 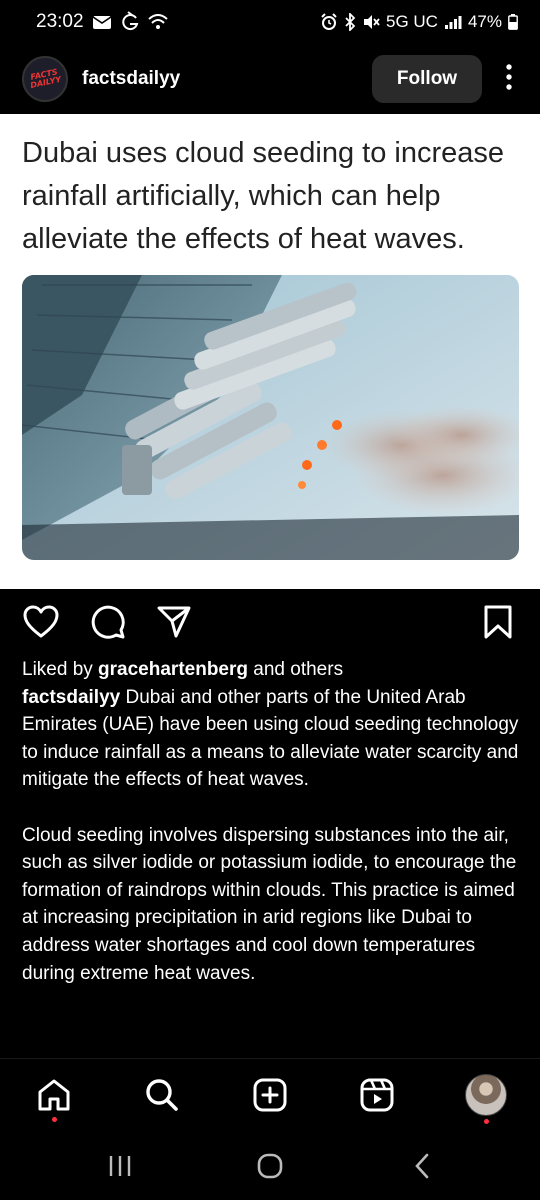 I want to click on battery-icon, so click(x=513, y=22).